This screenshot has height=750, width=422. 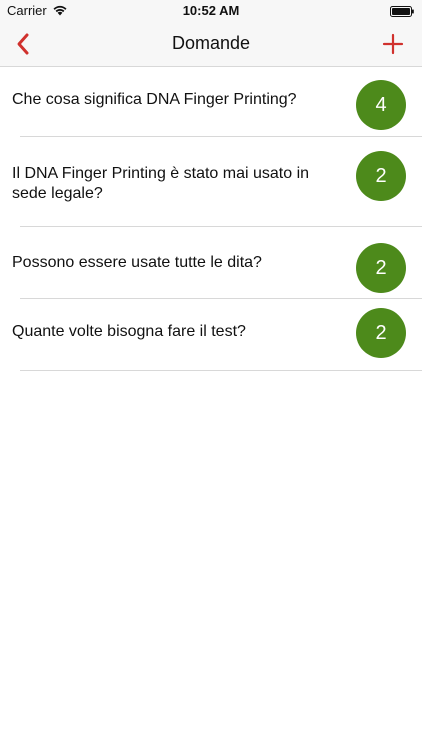 I want to click on page-title: Domande, so click(x=211, y=43).